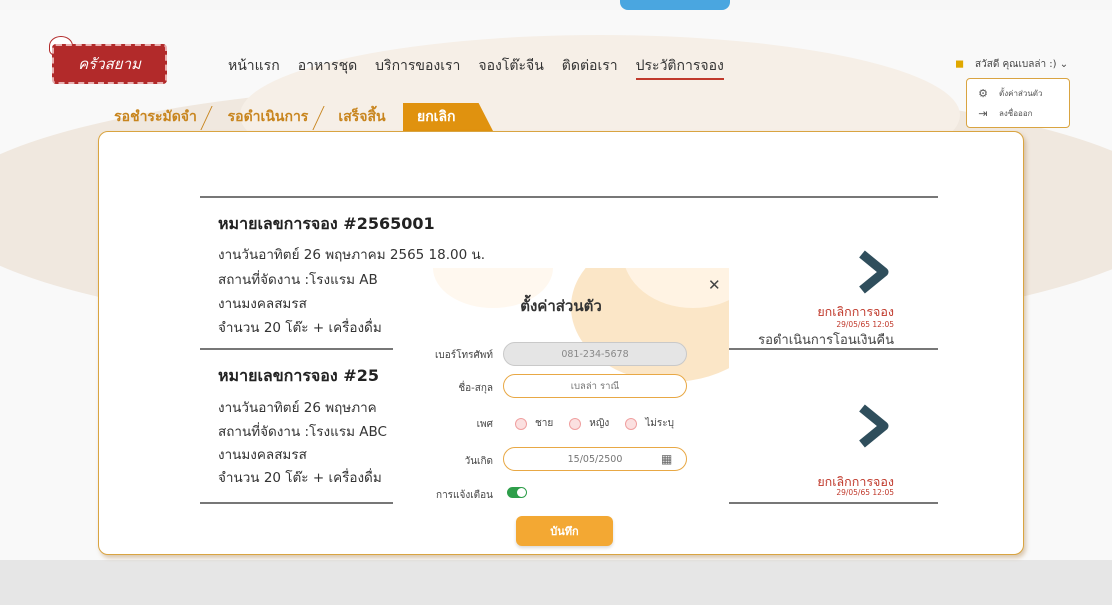  I want to click on footer-shade, so click(556, 582).